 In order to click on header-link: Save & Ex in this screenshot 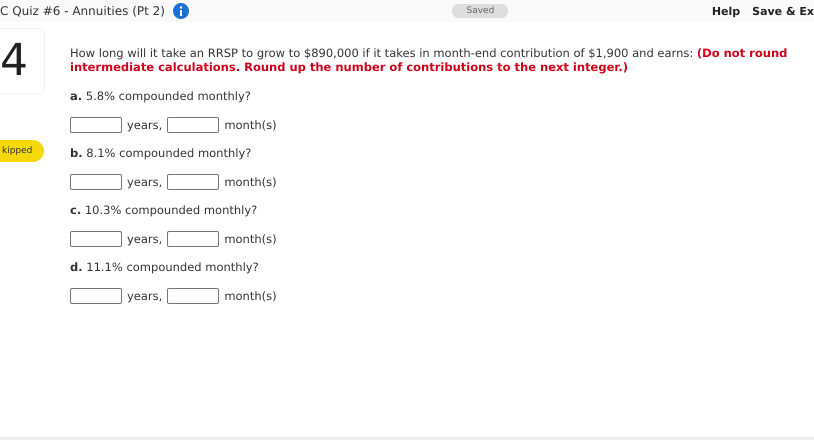, I will do `click(783, 11)`.